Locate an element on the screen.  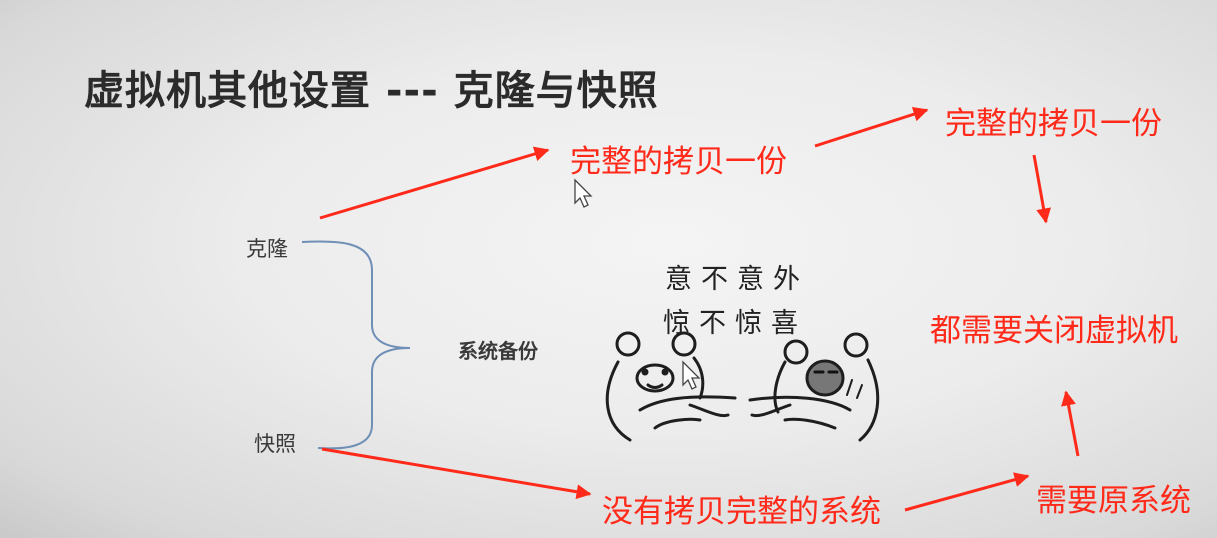
curly-brace is located at coordinates (356, 345).